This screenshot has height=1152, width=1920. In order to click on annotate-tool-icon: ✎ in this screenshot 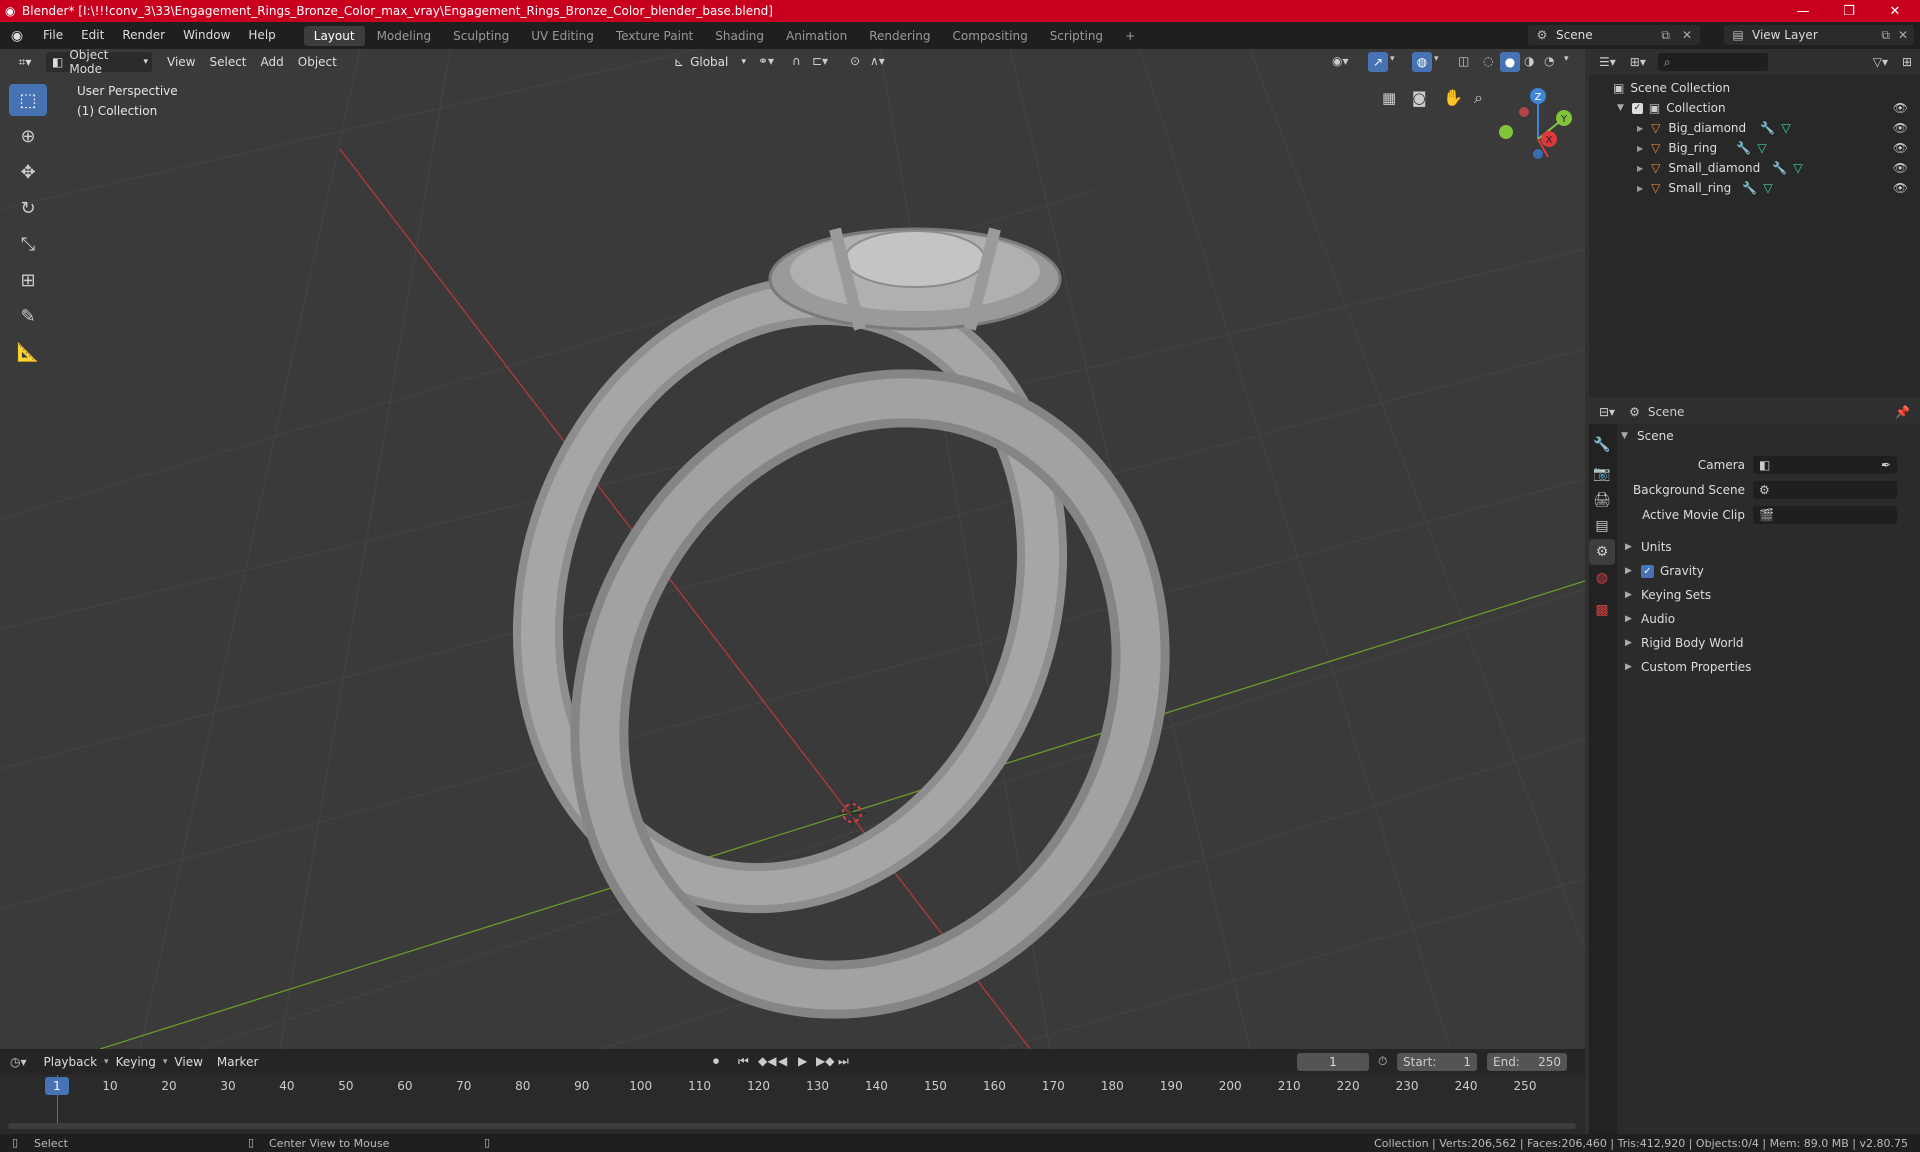, I will do `click(28, 316)`.